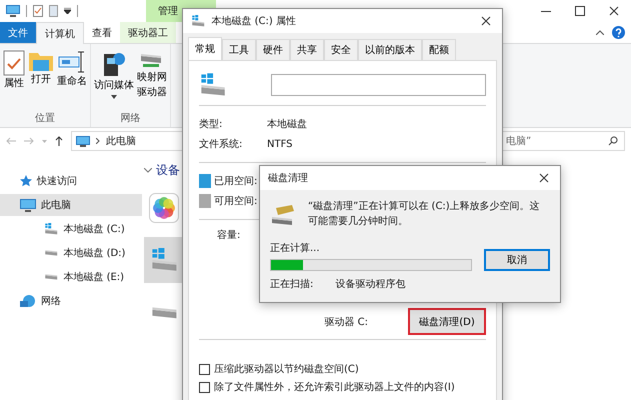  Describe the element at coordinates (287, 124) in the screenshot. I see `field-value: 本地磁盘` at that location.